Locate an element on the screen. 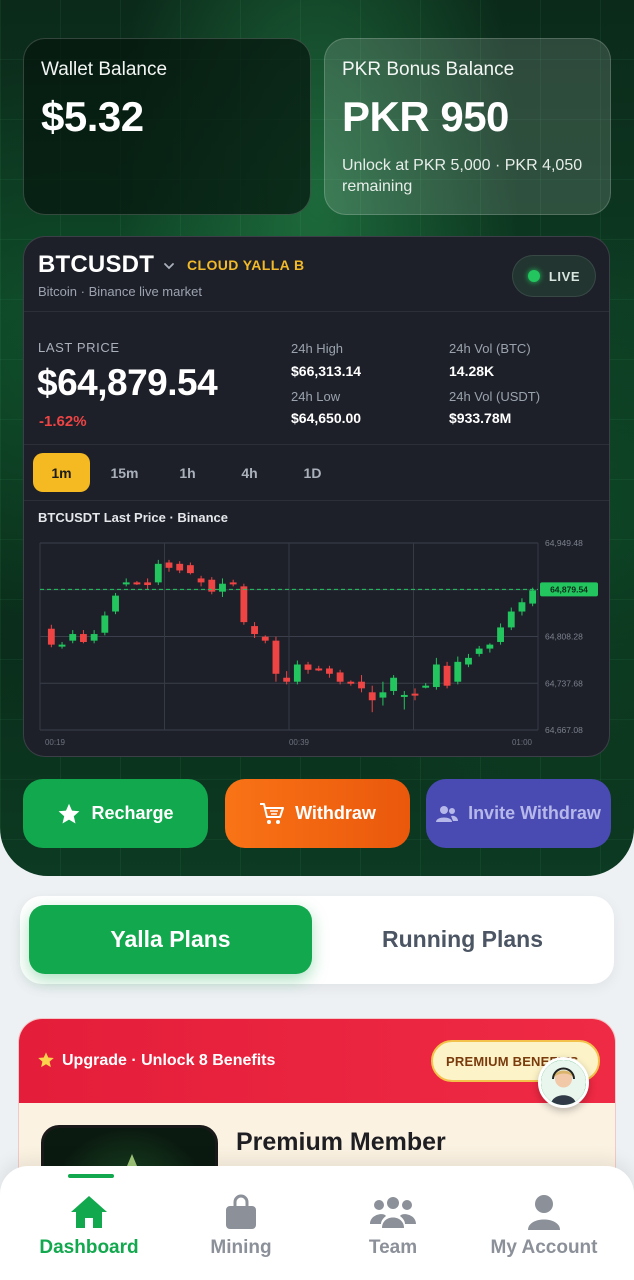 This screenshot has width=634, height=1280. x-tick-label: 01:00 is located at coordinates (522, 742).